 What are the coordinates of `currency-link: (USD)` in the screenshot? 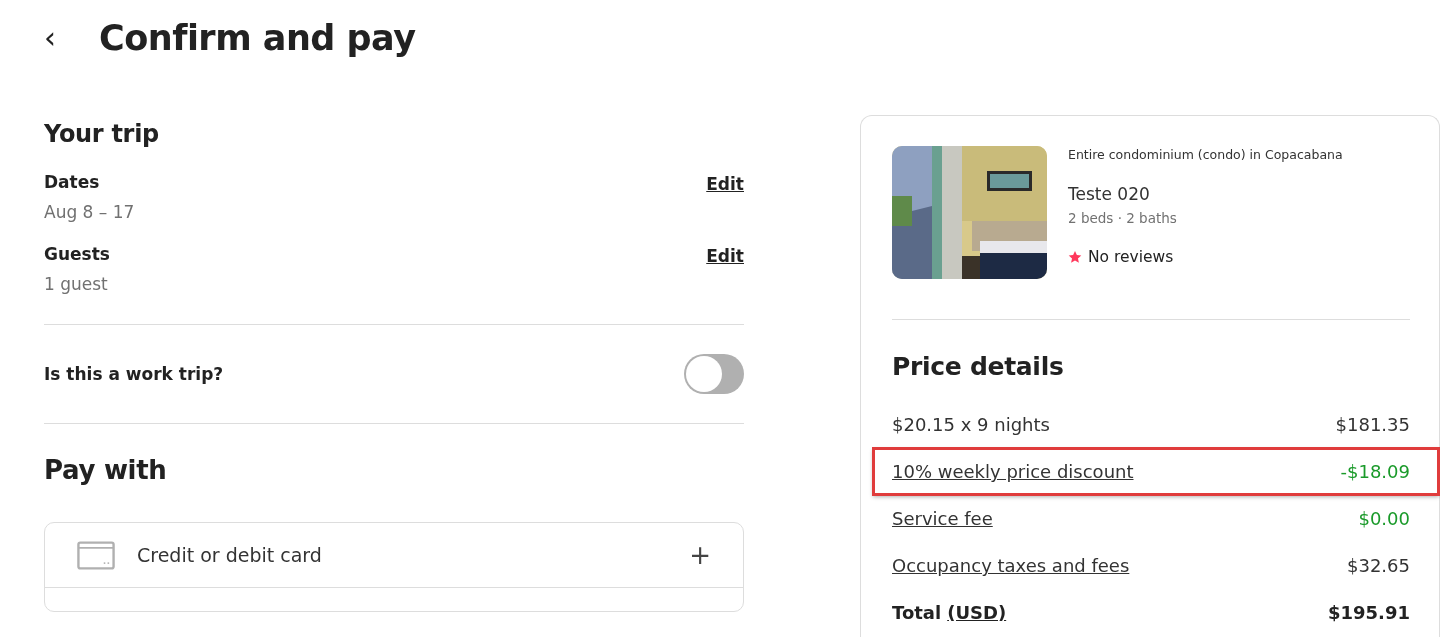 It's located at (977, 612).